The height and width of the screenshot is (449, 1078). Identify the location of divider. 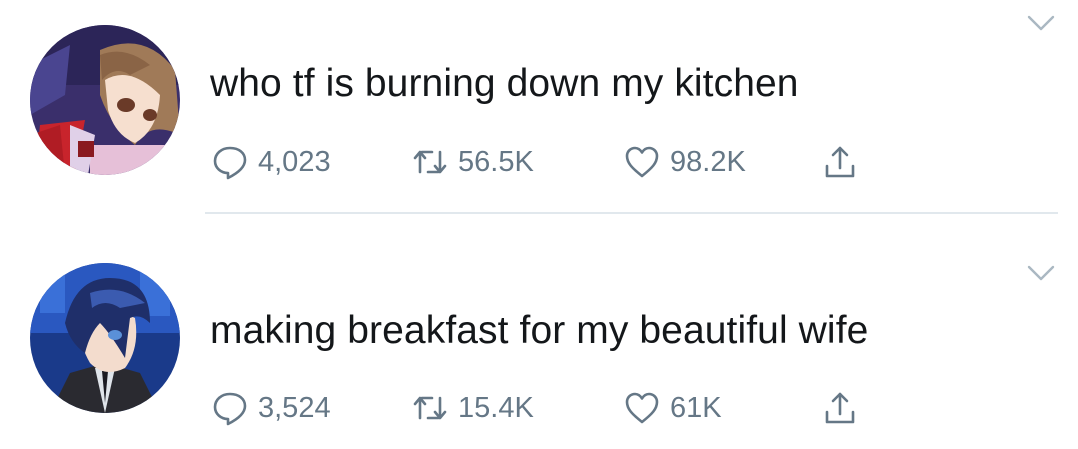
(631, 213).